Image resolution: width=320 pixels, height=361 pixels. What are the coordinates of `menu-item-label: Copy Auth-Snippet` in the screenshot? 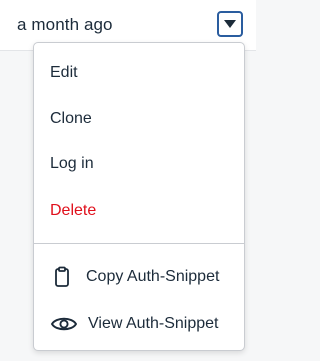 It's located at (153, 276).